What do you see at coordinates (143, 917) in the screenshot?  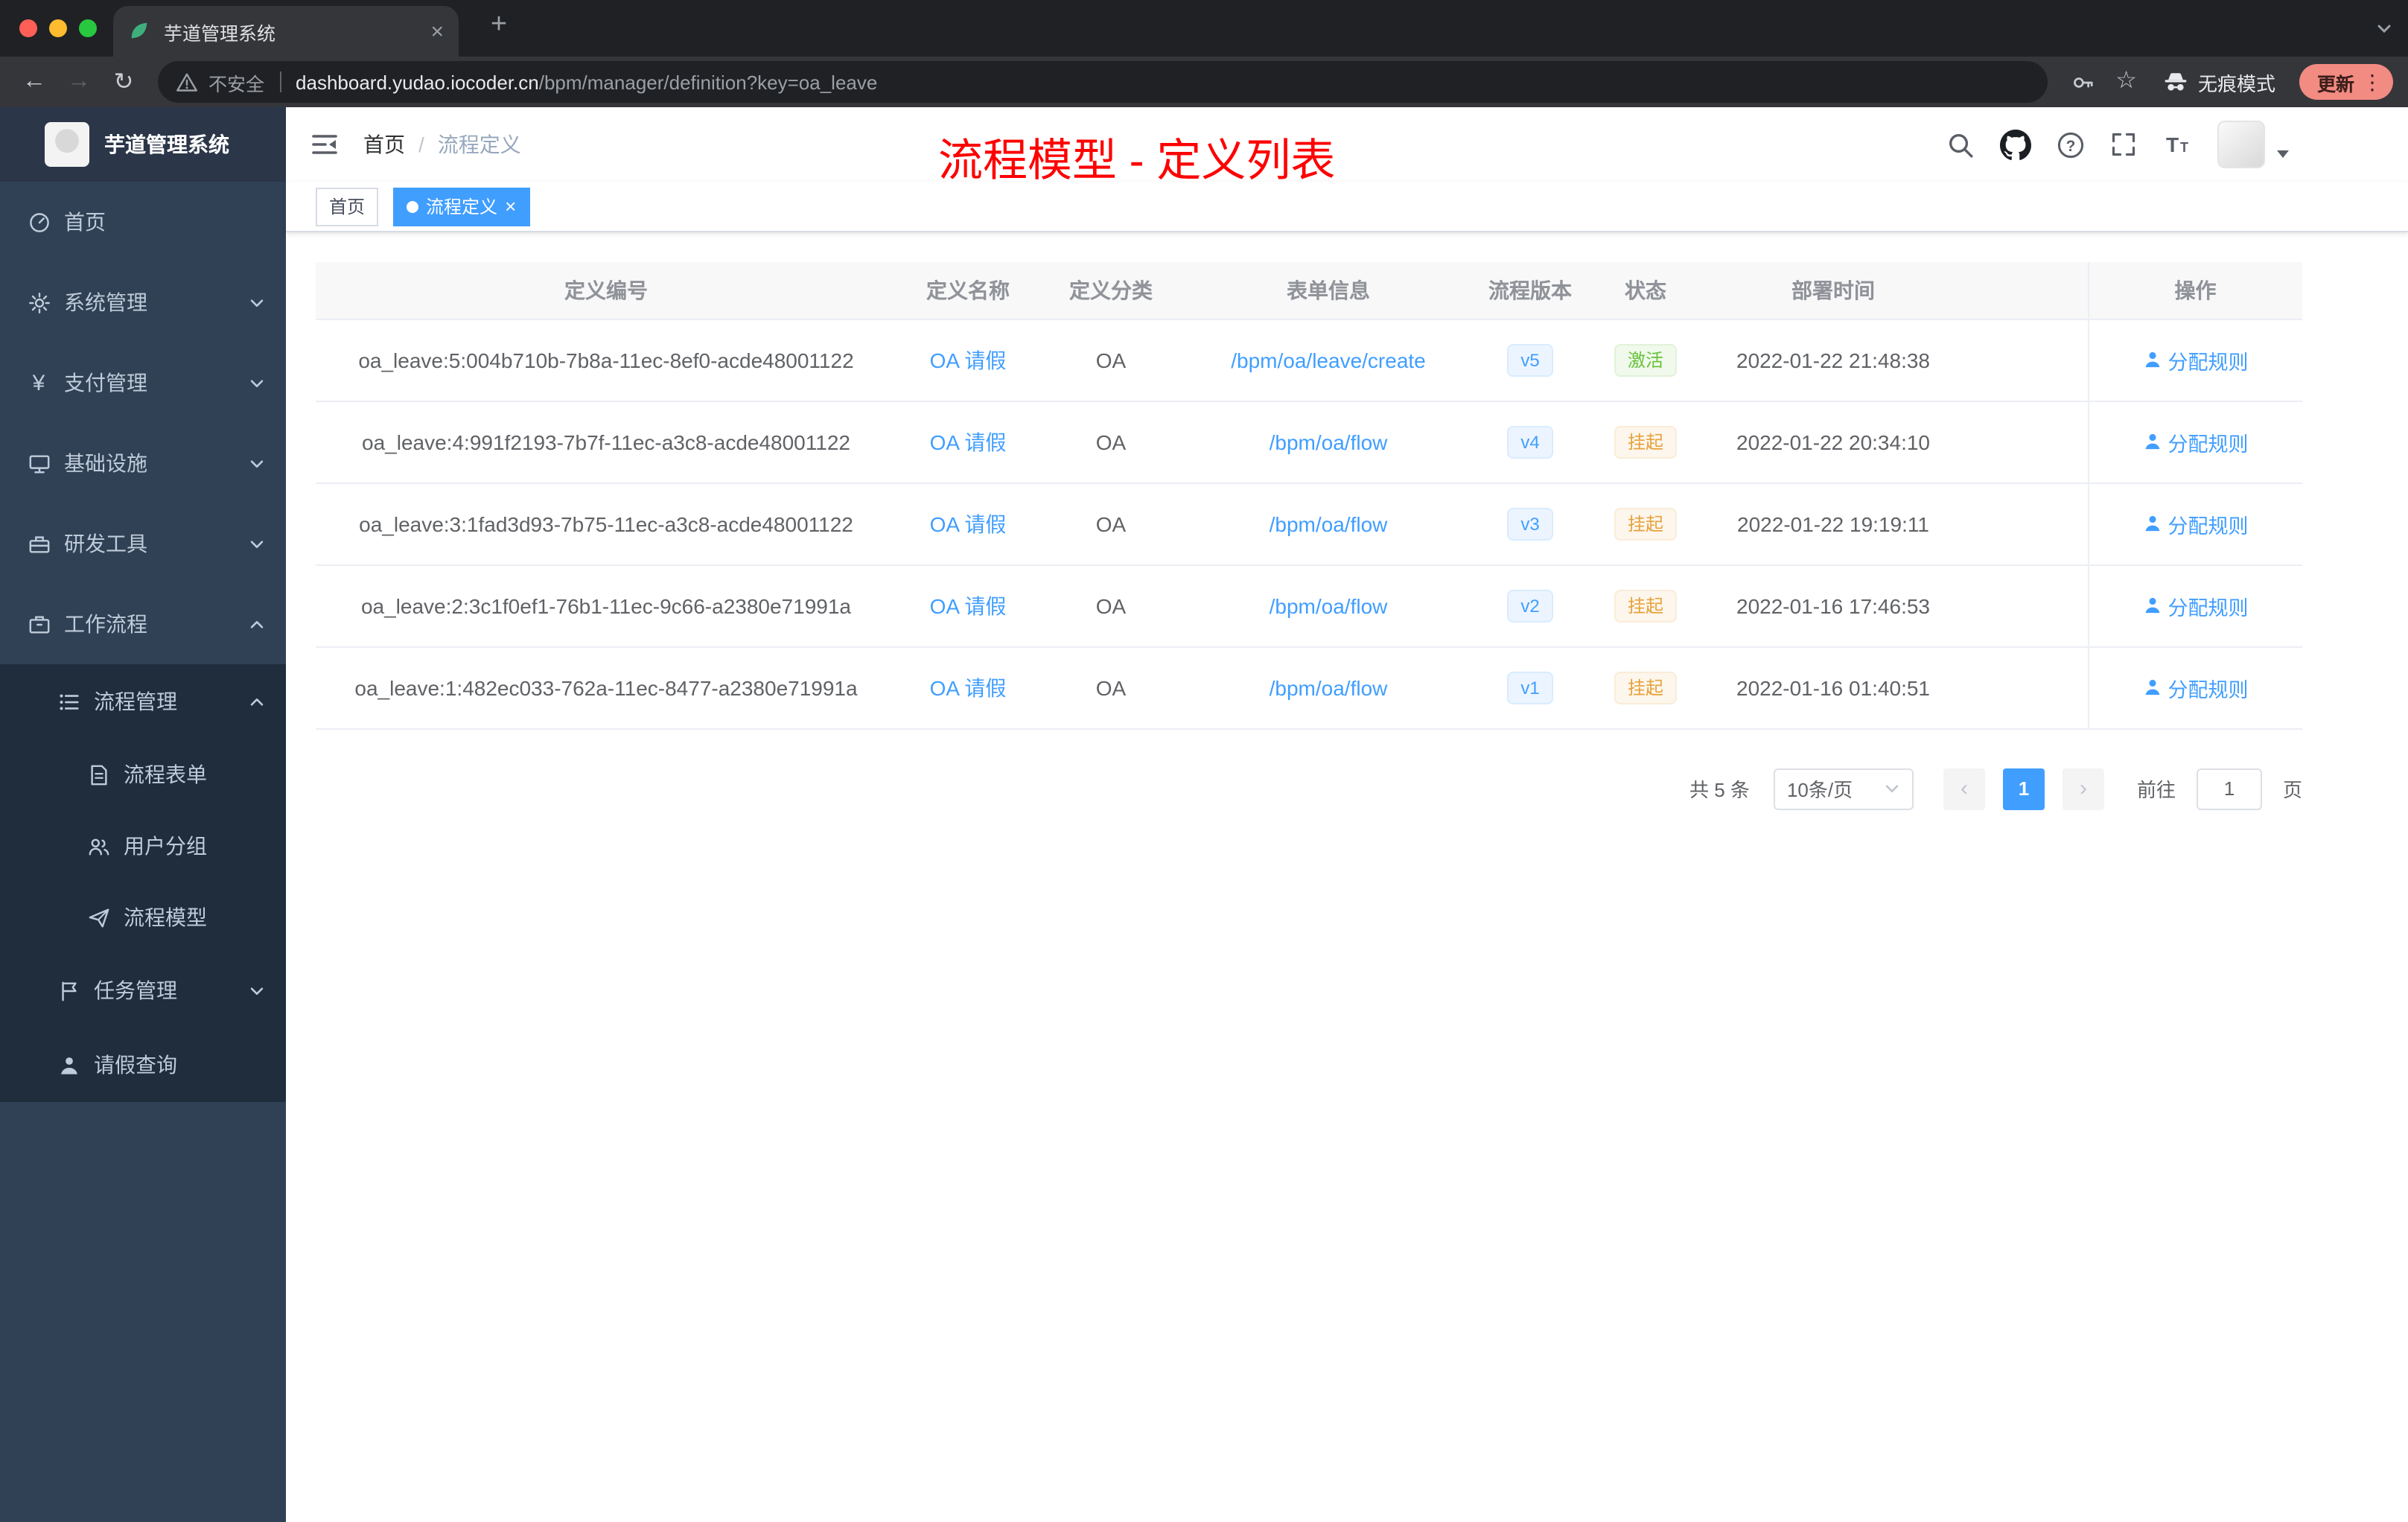 I see `sidebar-item-process-model: 流程模型` at bounding box center [143, 917].